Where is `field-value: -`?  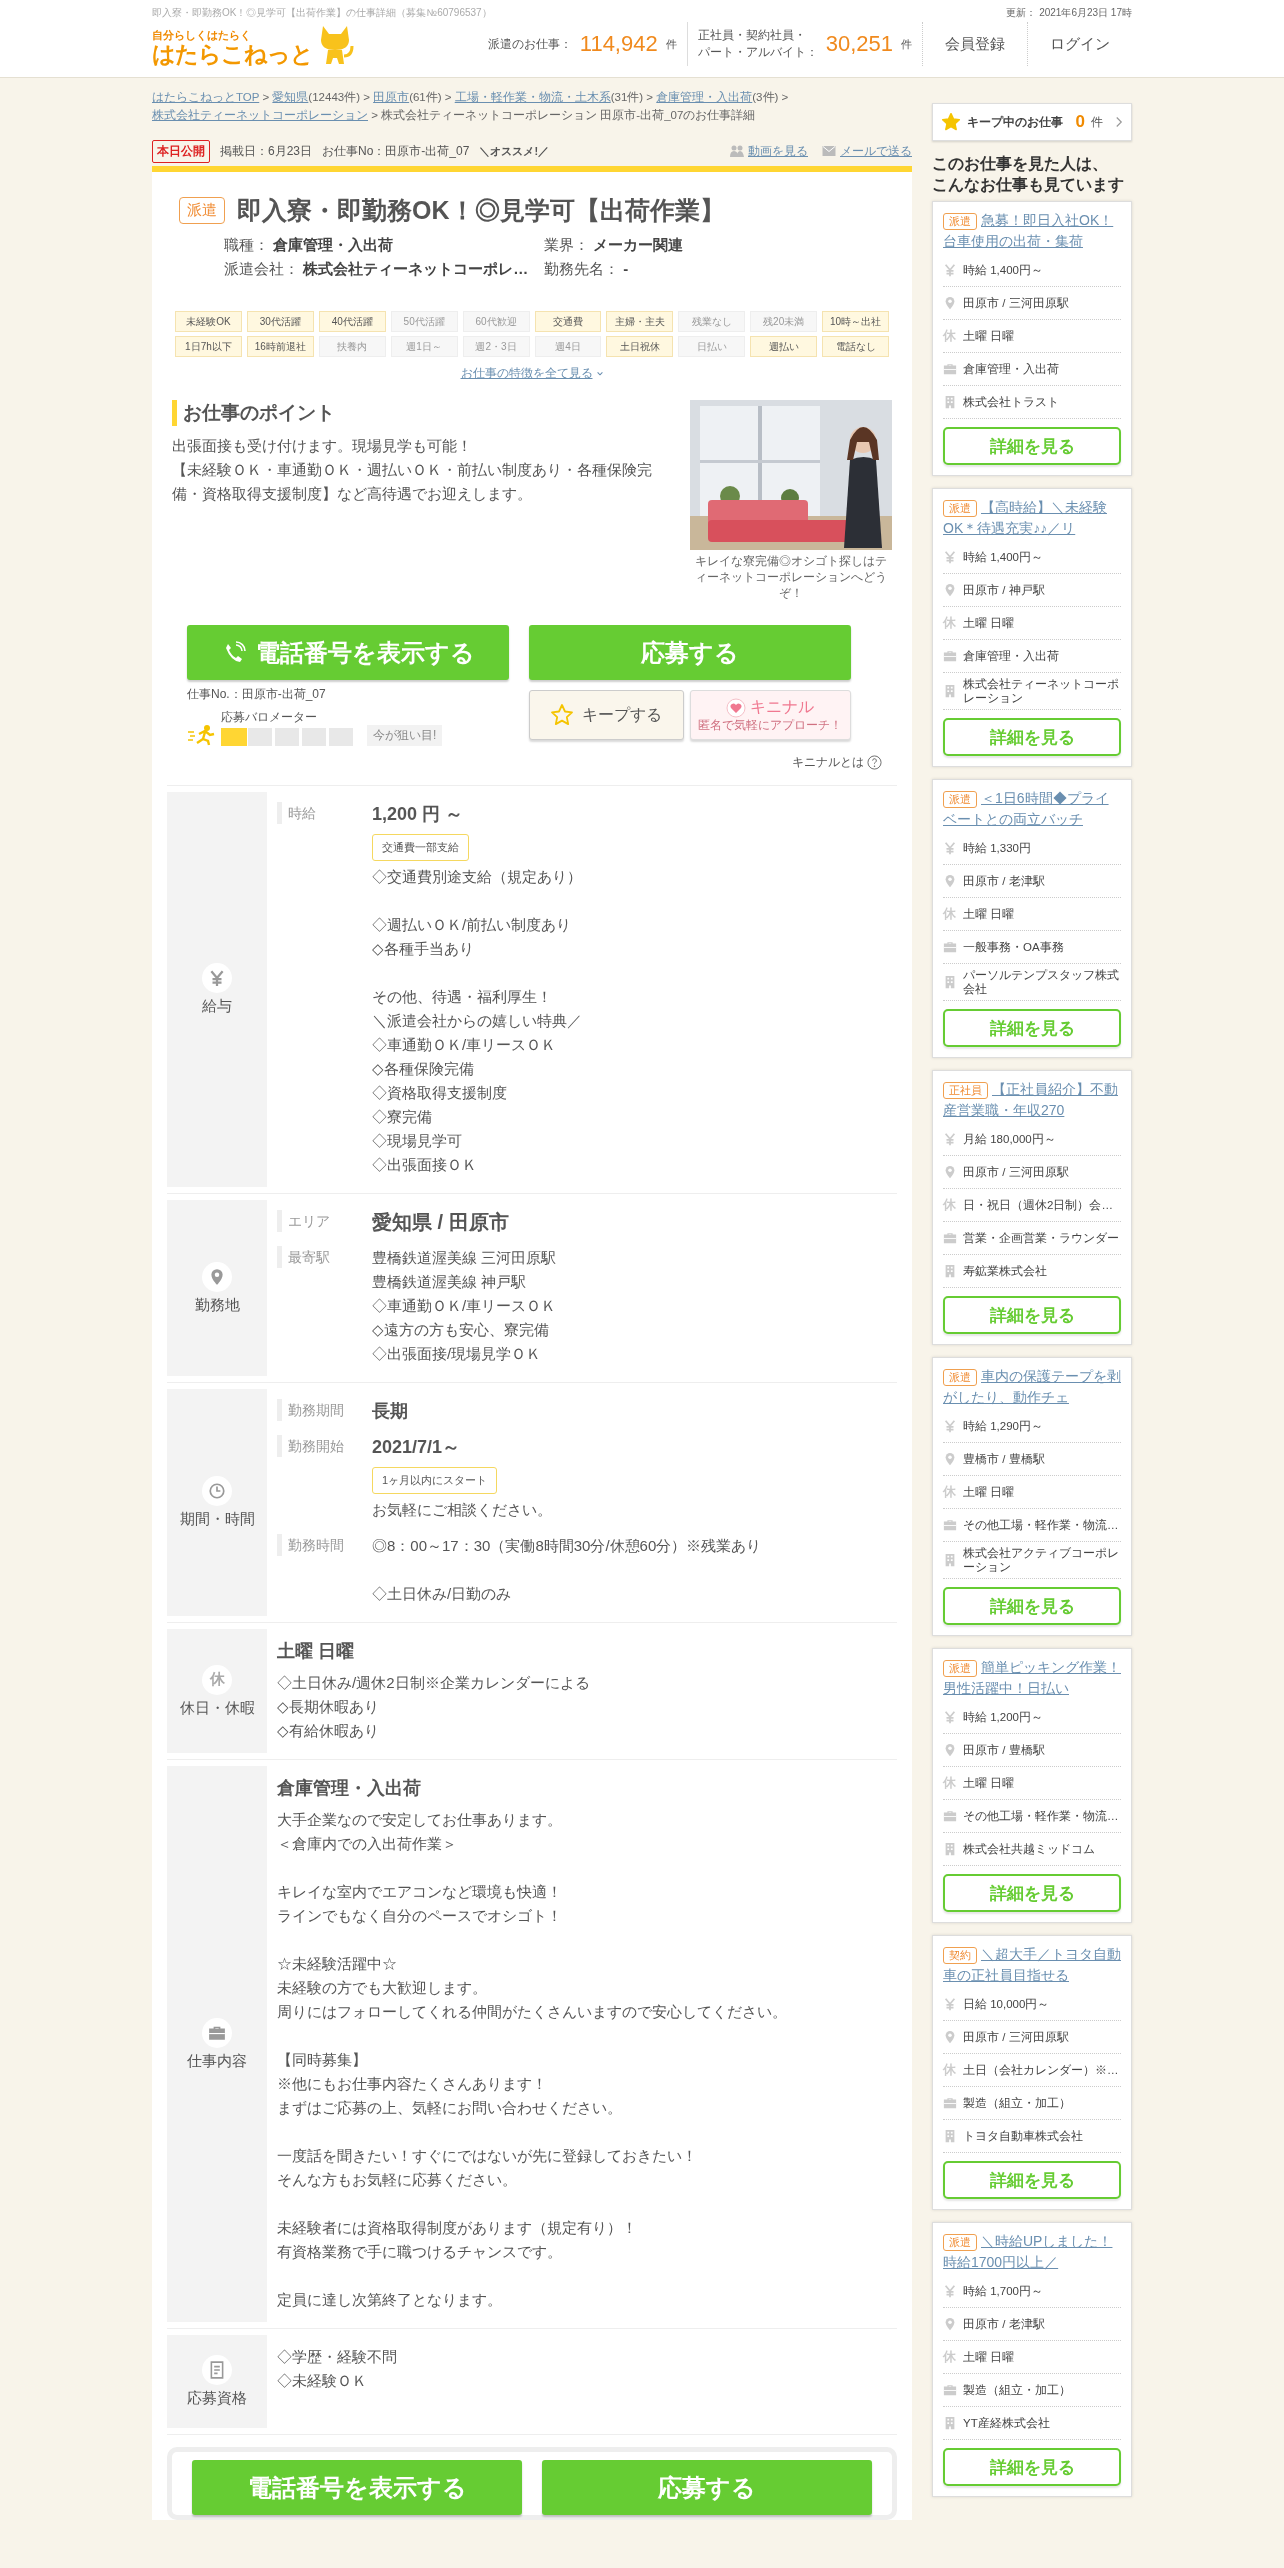 field-value: - is located at coordinates (626, 268).